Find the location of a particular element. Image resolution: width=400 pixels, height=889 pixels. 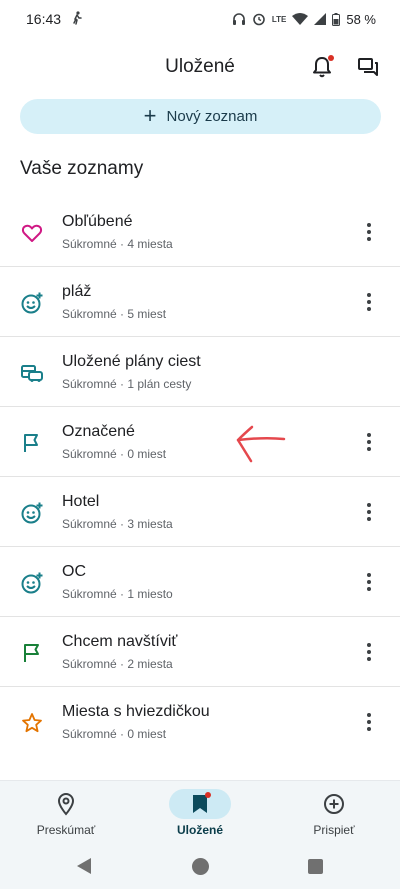

list-name: Uložené plány ciest is located at coordinates (131, 361).